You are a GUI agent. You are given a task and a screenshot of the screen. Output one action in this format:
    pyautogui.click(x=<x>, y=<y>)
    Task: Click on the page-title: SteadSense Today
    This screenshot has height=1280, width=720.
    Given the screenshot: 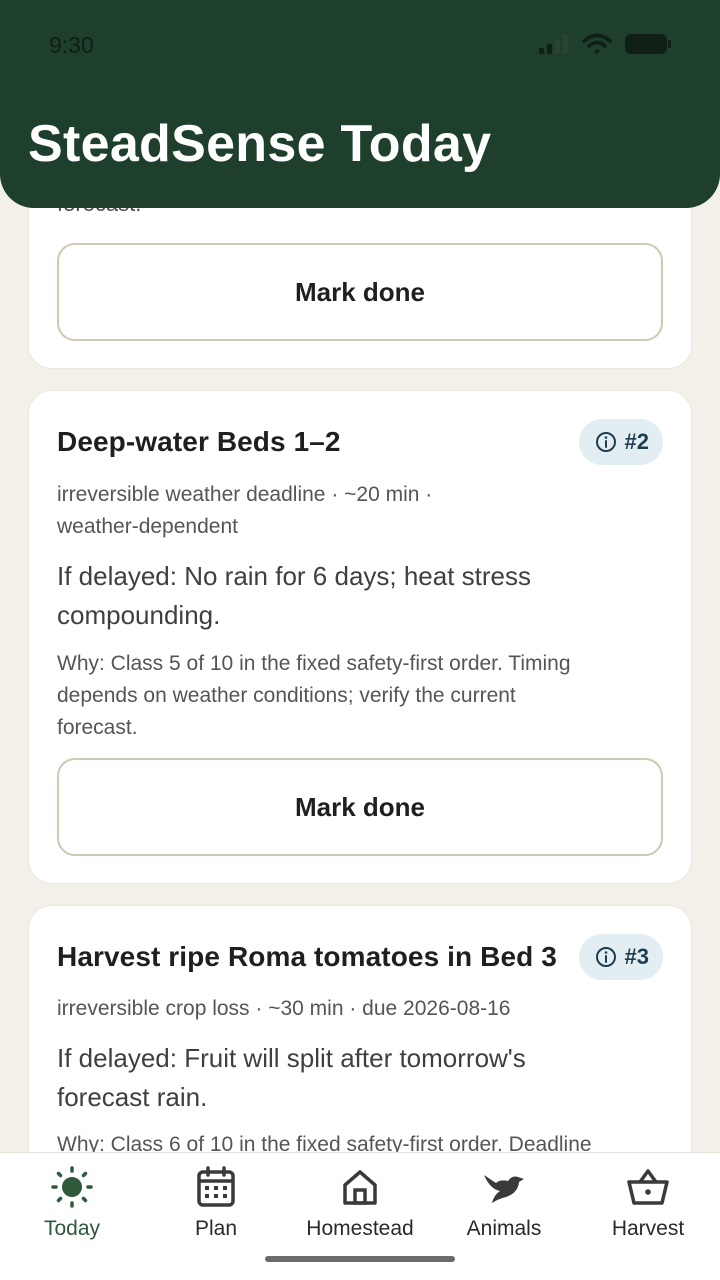 What is the action you would take?
    pyautogui.click(x=260, y=144)
    